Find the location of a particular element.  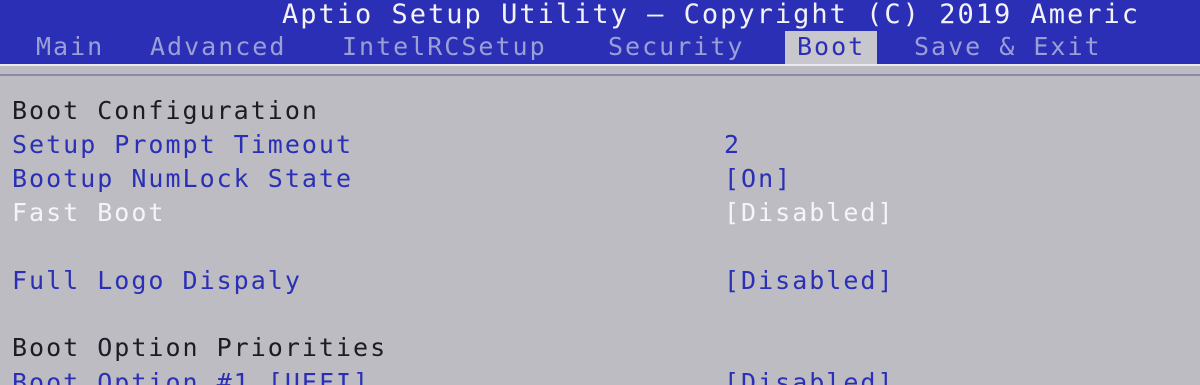

setup-prompt-timeout-value: 2 is located at coordinates (732, 146).